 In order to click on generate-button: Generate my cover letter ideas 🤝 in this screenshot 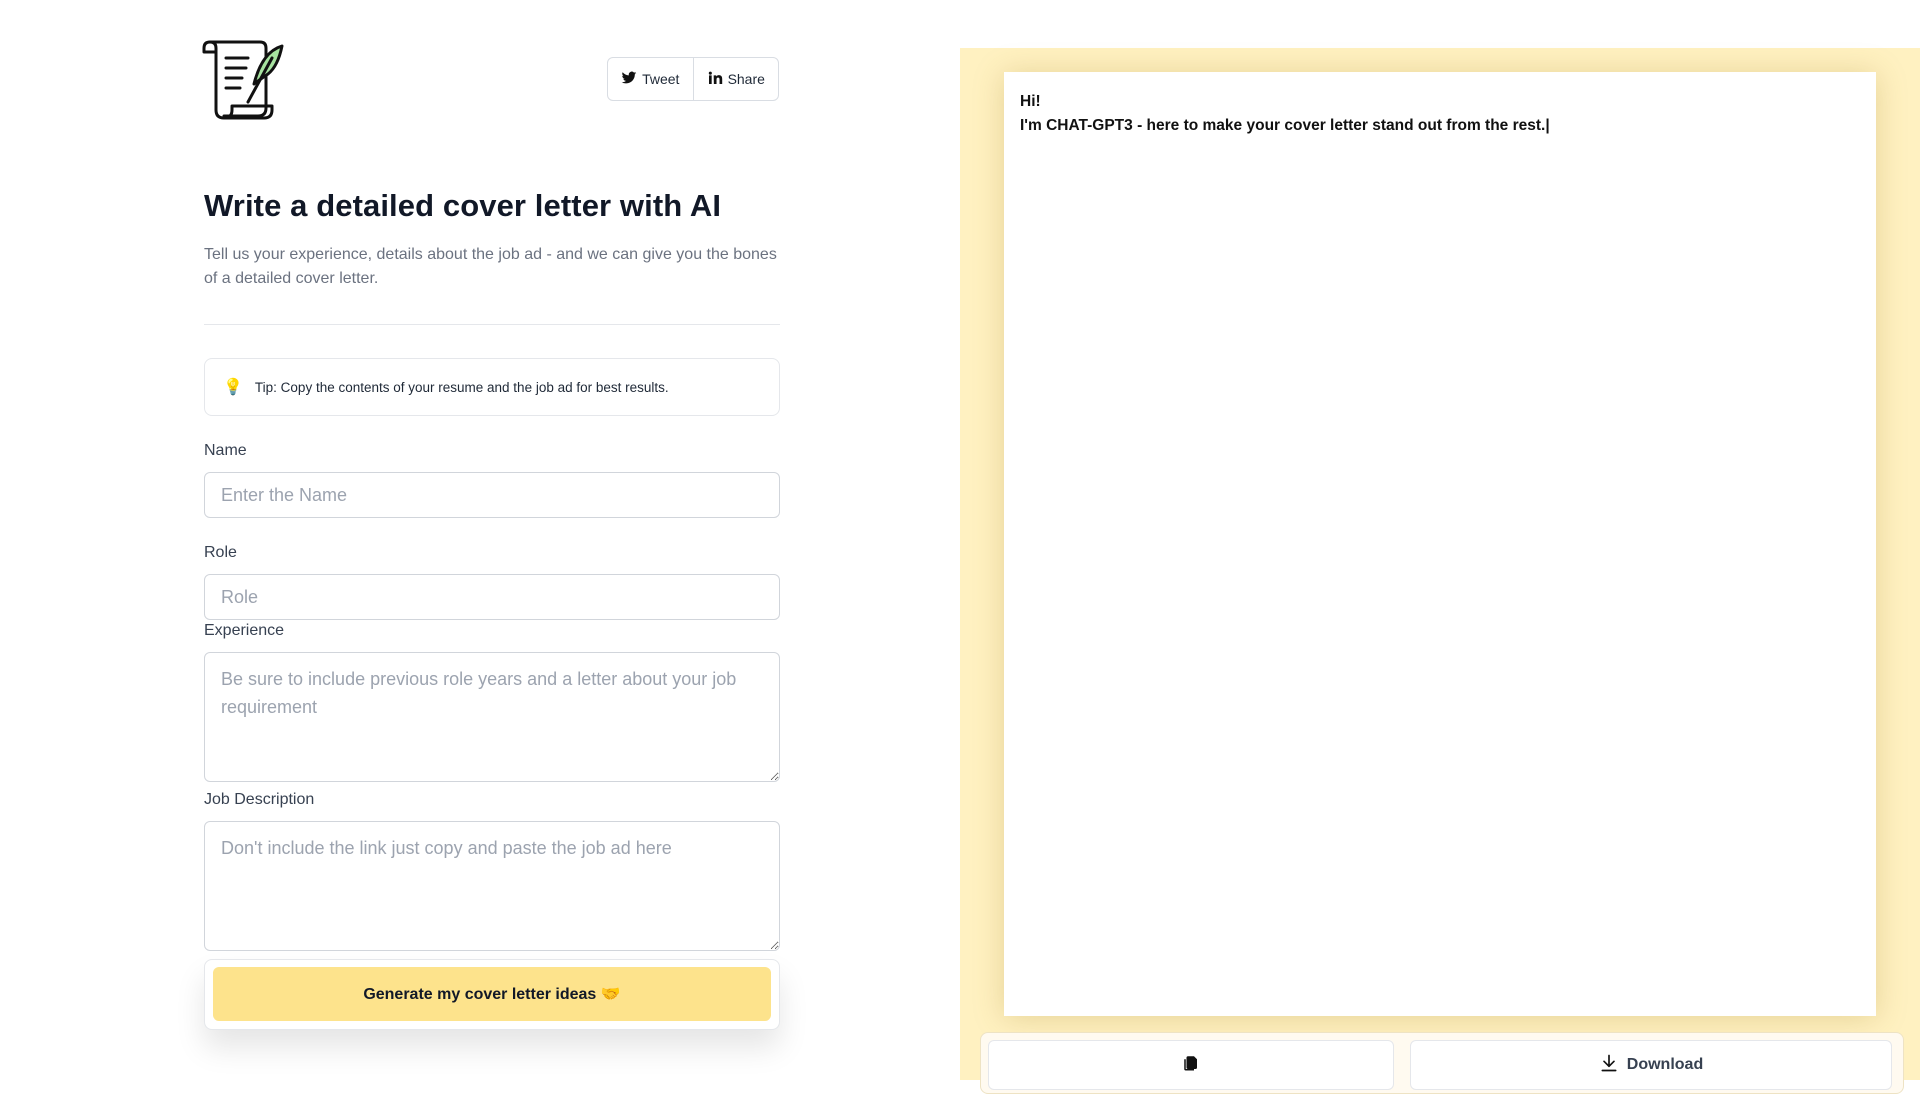, I will do `click(492, 994)`.